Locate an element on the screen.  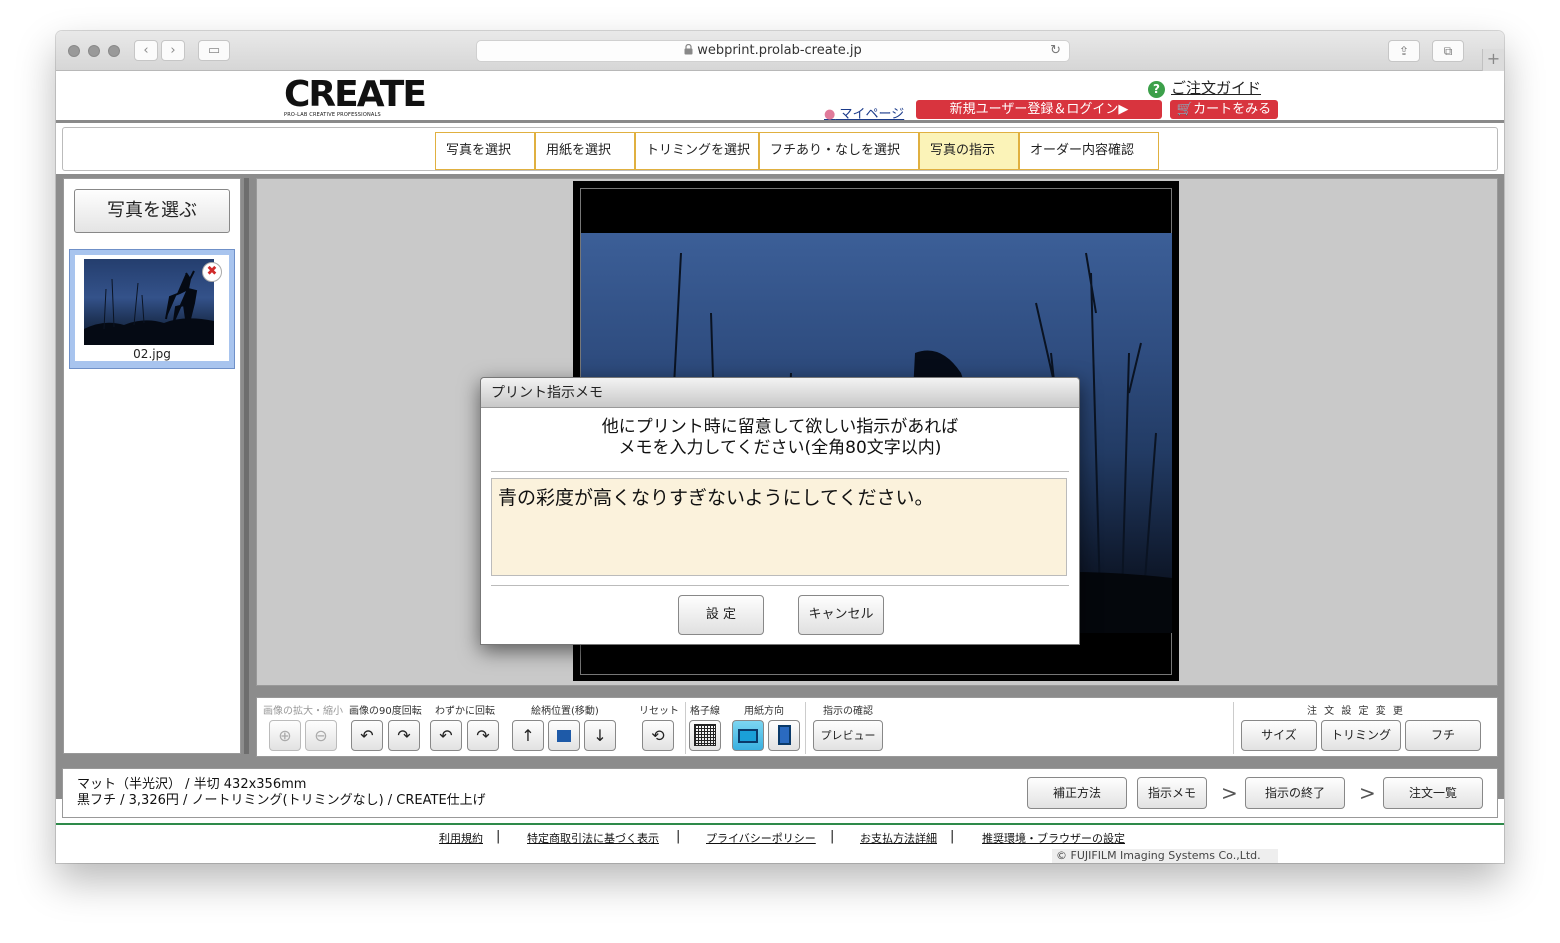
size-button: サイズ is located at coordinates (1279, 735).